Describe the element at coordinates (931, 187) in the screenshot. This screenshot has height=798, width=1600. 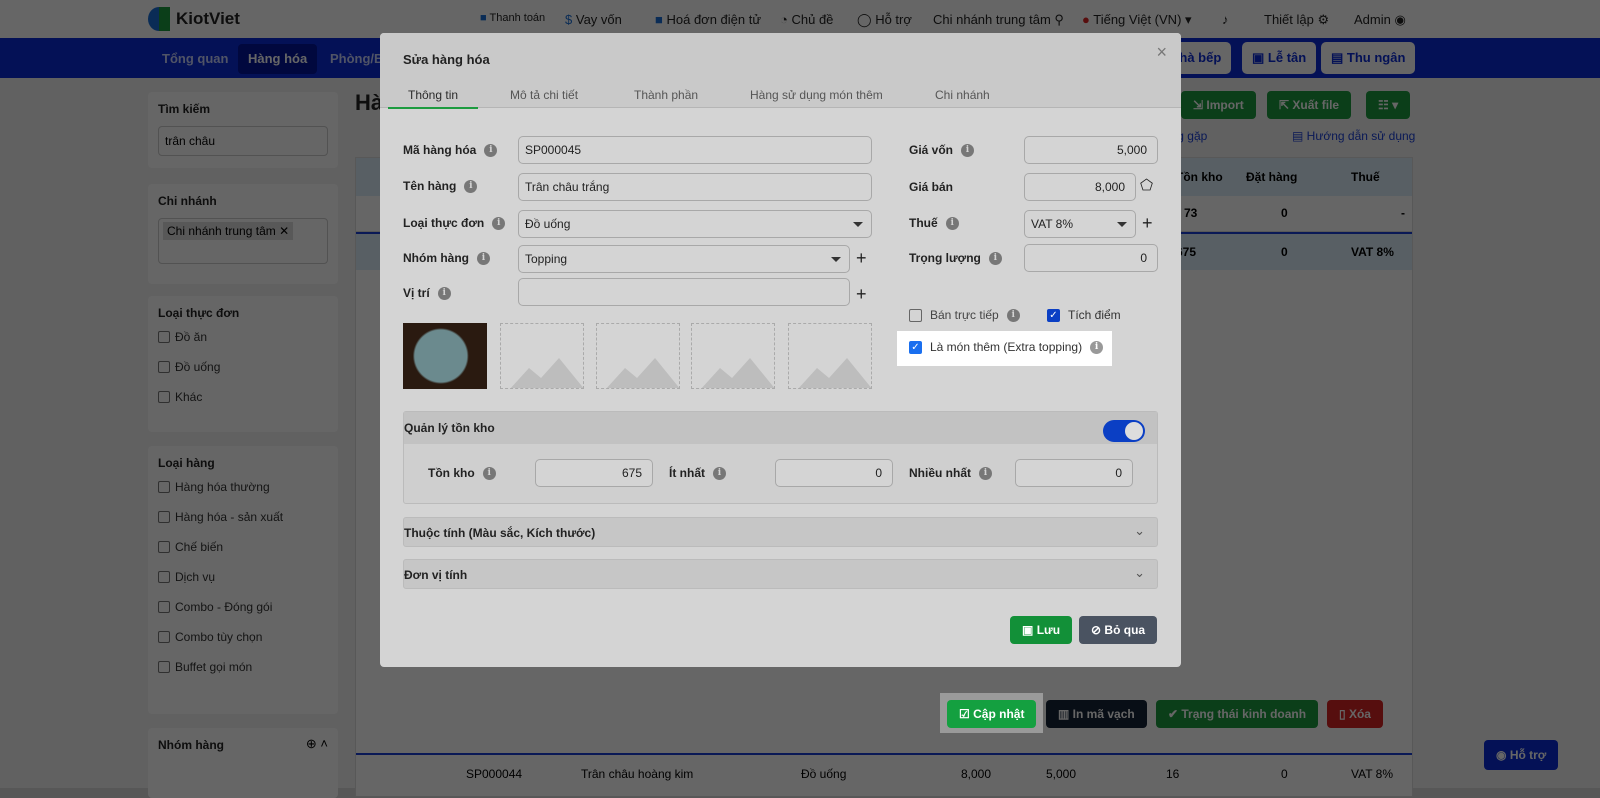
I see `price-label: Giá bán` at that location.